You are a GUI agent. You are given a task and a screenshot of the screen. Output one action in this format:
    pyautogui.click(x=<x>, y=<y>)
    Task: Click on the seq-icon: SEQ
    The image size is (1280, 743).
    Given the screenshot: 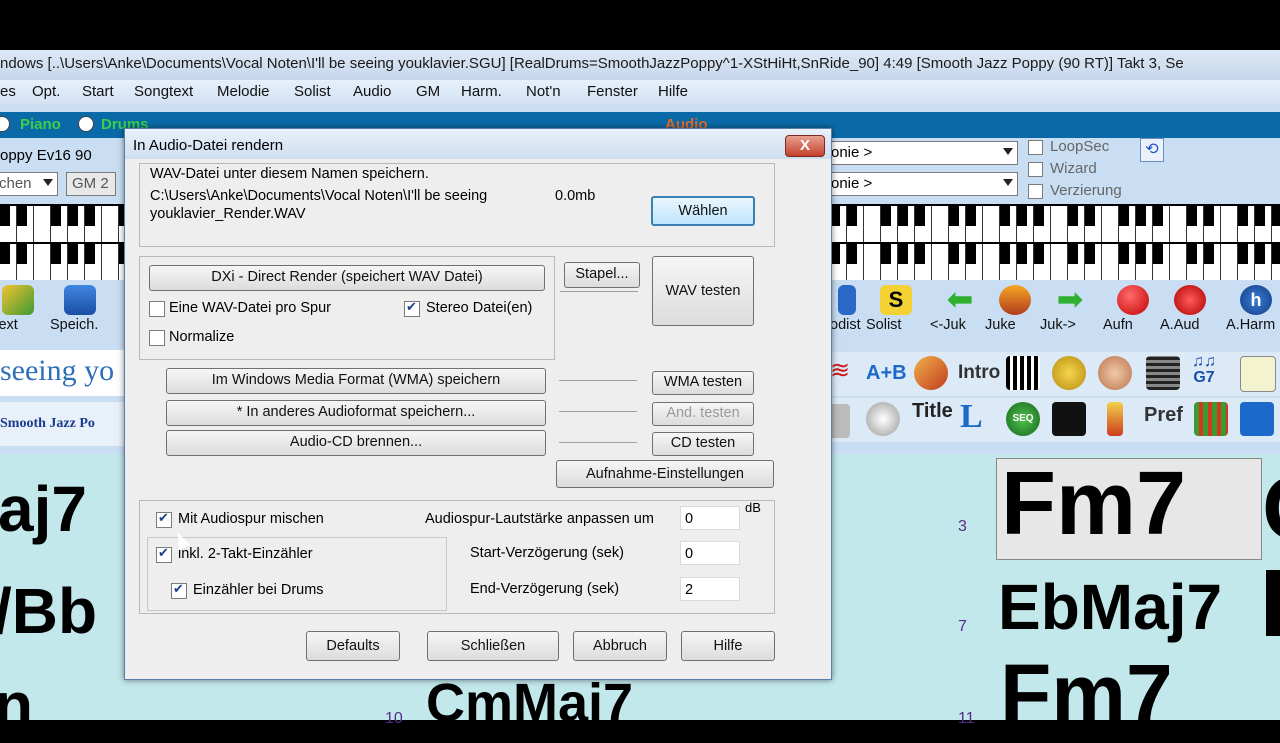 What is the action you would take?
    pyautogui.click(x=1023, y=419)
    